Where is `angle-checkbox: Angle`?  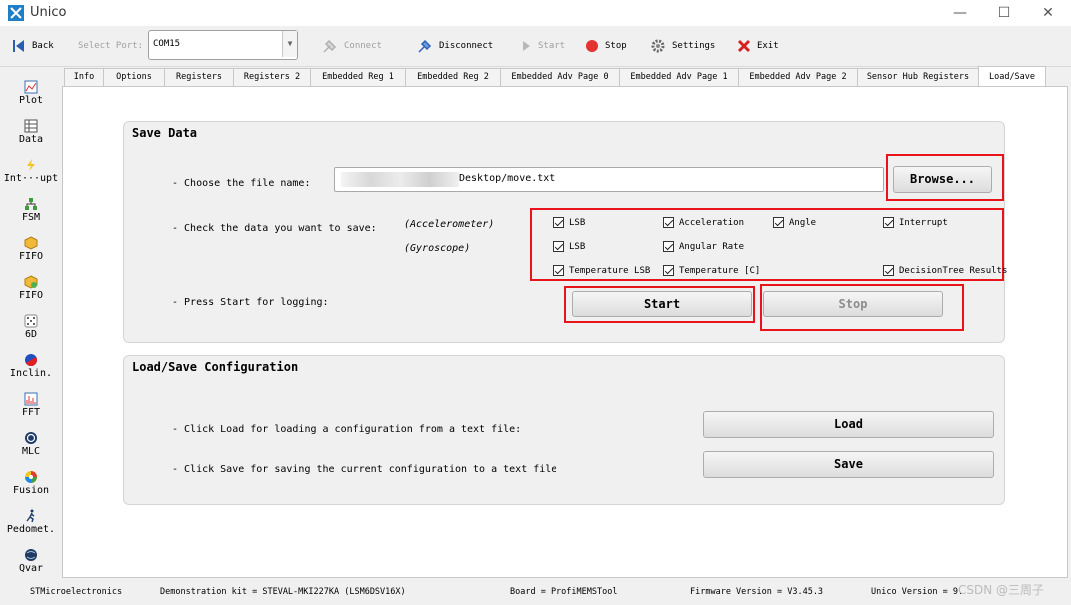 angle-checkbox: Angle is located at coordinates (794, 222).